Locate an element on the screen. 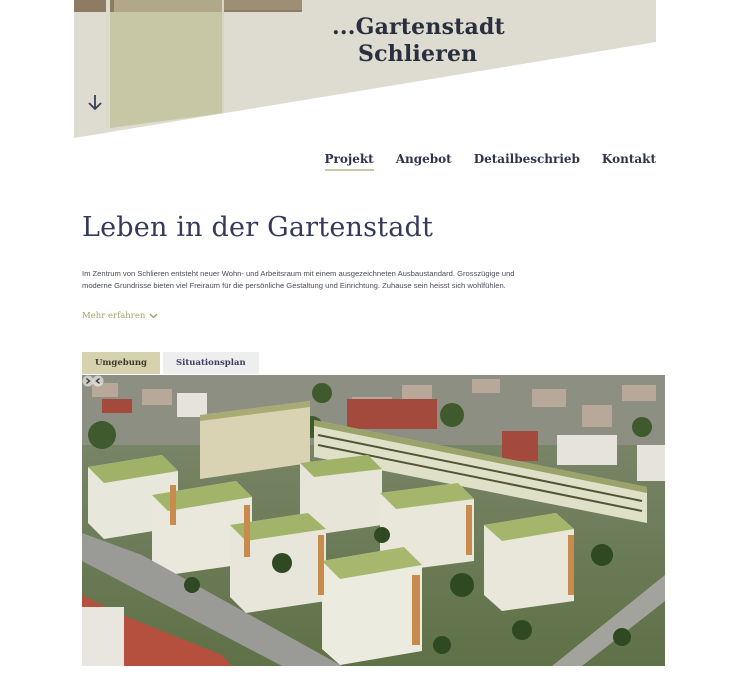  more-link-label: Mehr erfahren is located at coordinates (114, 316).